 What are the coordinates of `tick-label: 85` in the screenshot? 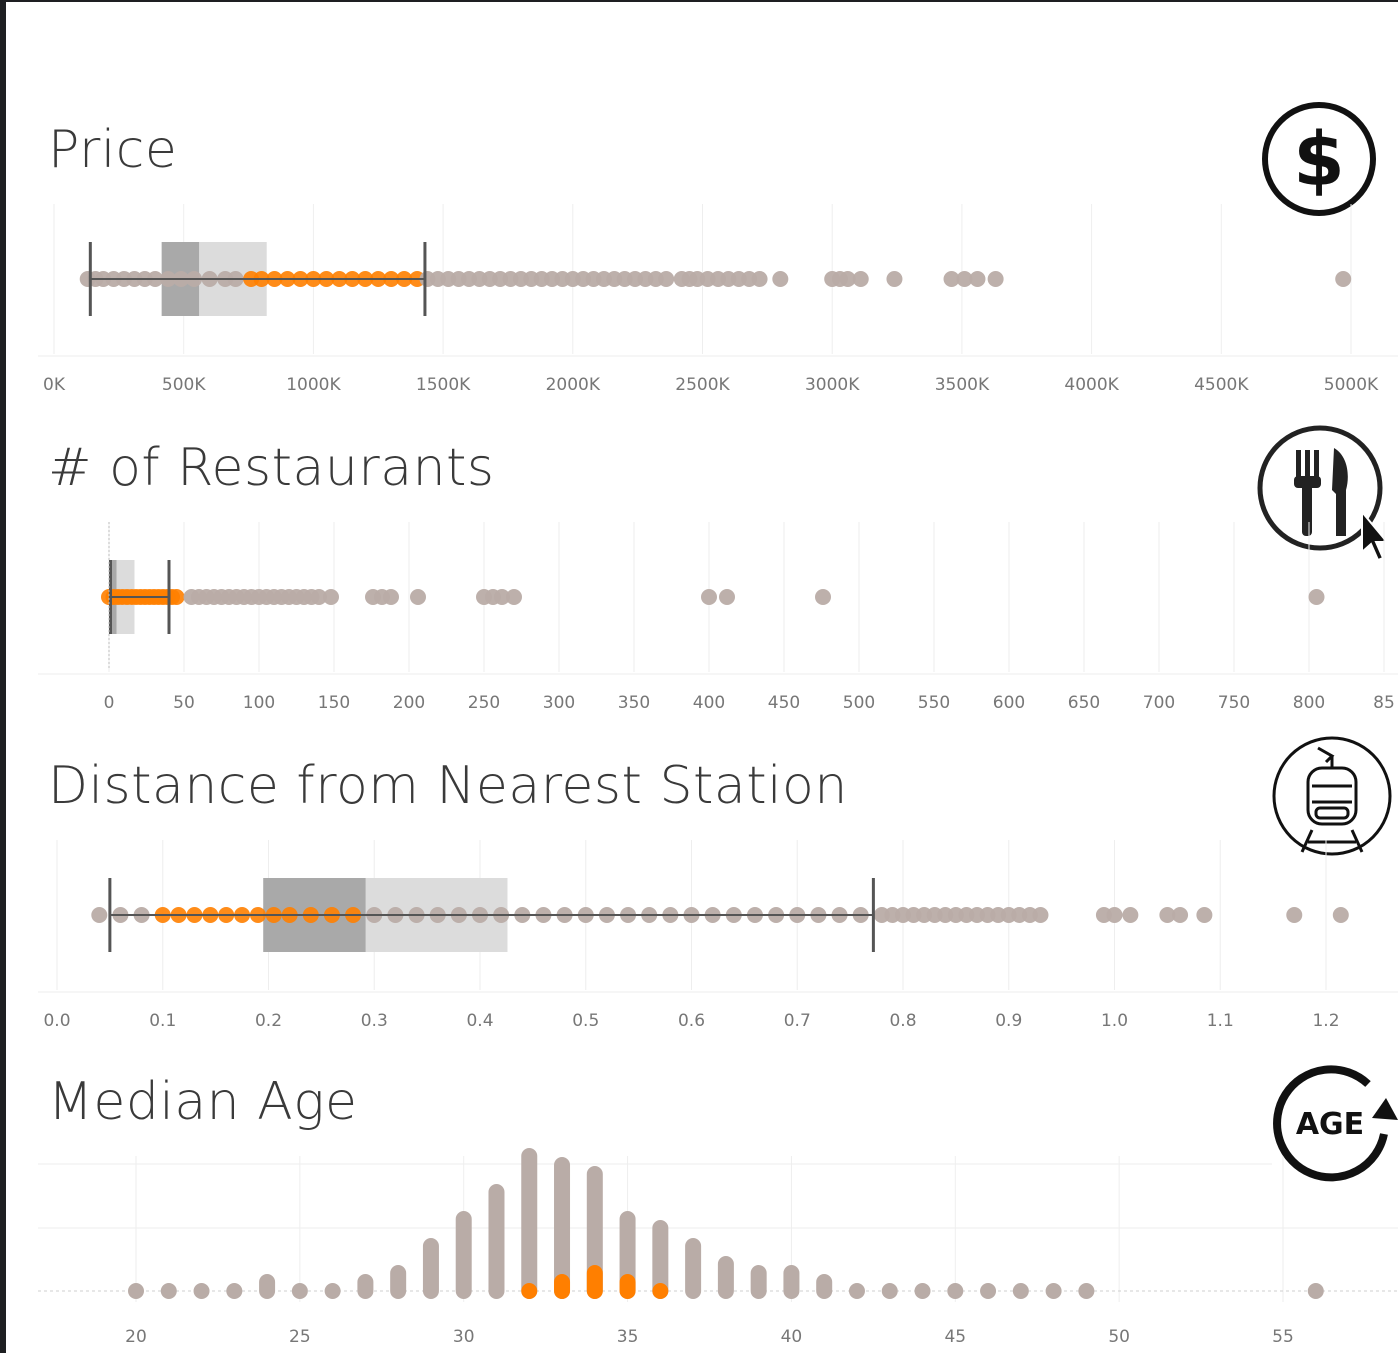 It's located at (1384, 703).